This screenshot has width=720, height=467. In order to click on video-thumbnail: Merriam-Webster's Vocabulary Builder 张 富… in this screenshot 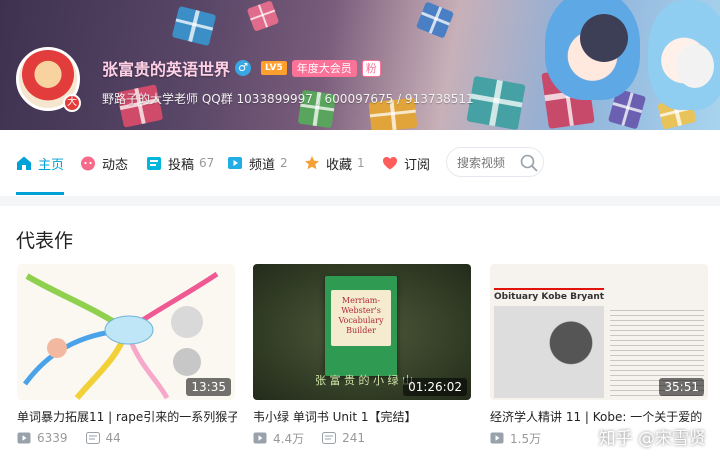, I will do `click(362, 332)`.